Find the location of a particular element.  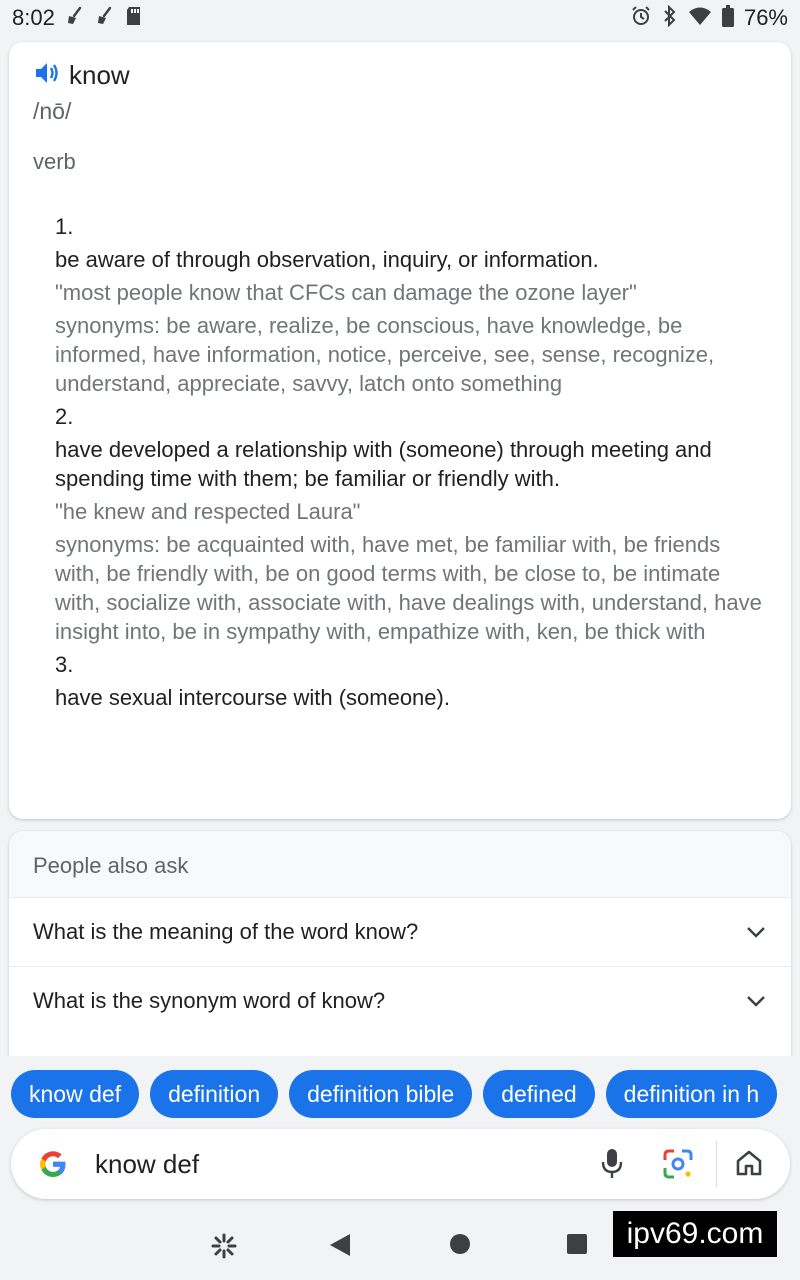

search-bar: know def is located at coordinates (400, 1164).